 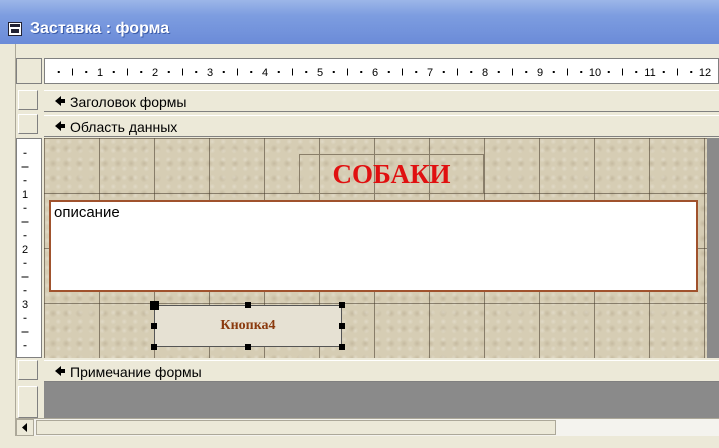 What do you see at coordinates (136, 372) in the screenshot?
I see `form-footer-label: Примечание формы` at bounding box center [136, 372].